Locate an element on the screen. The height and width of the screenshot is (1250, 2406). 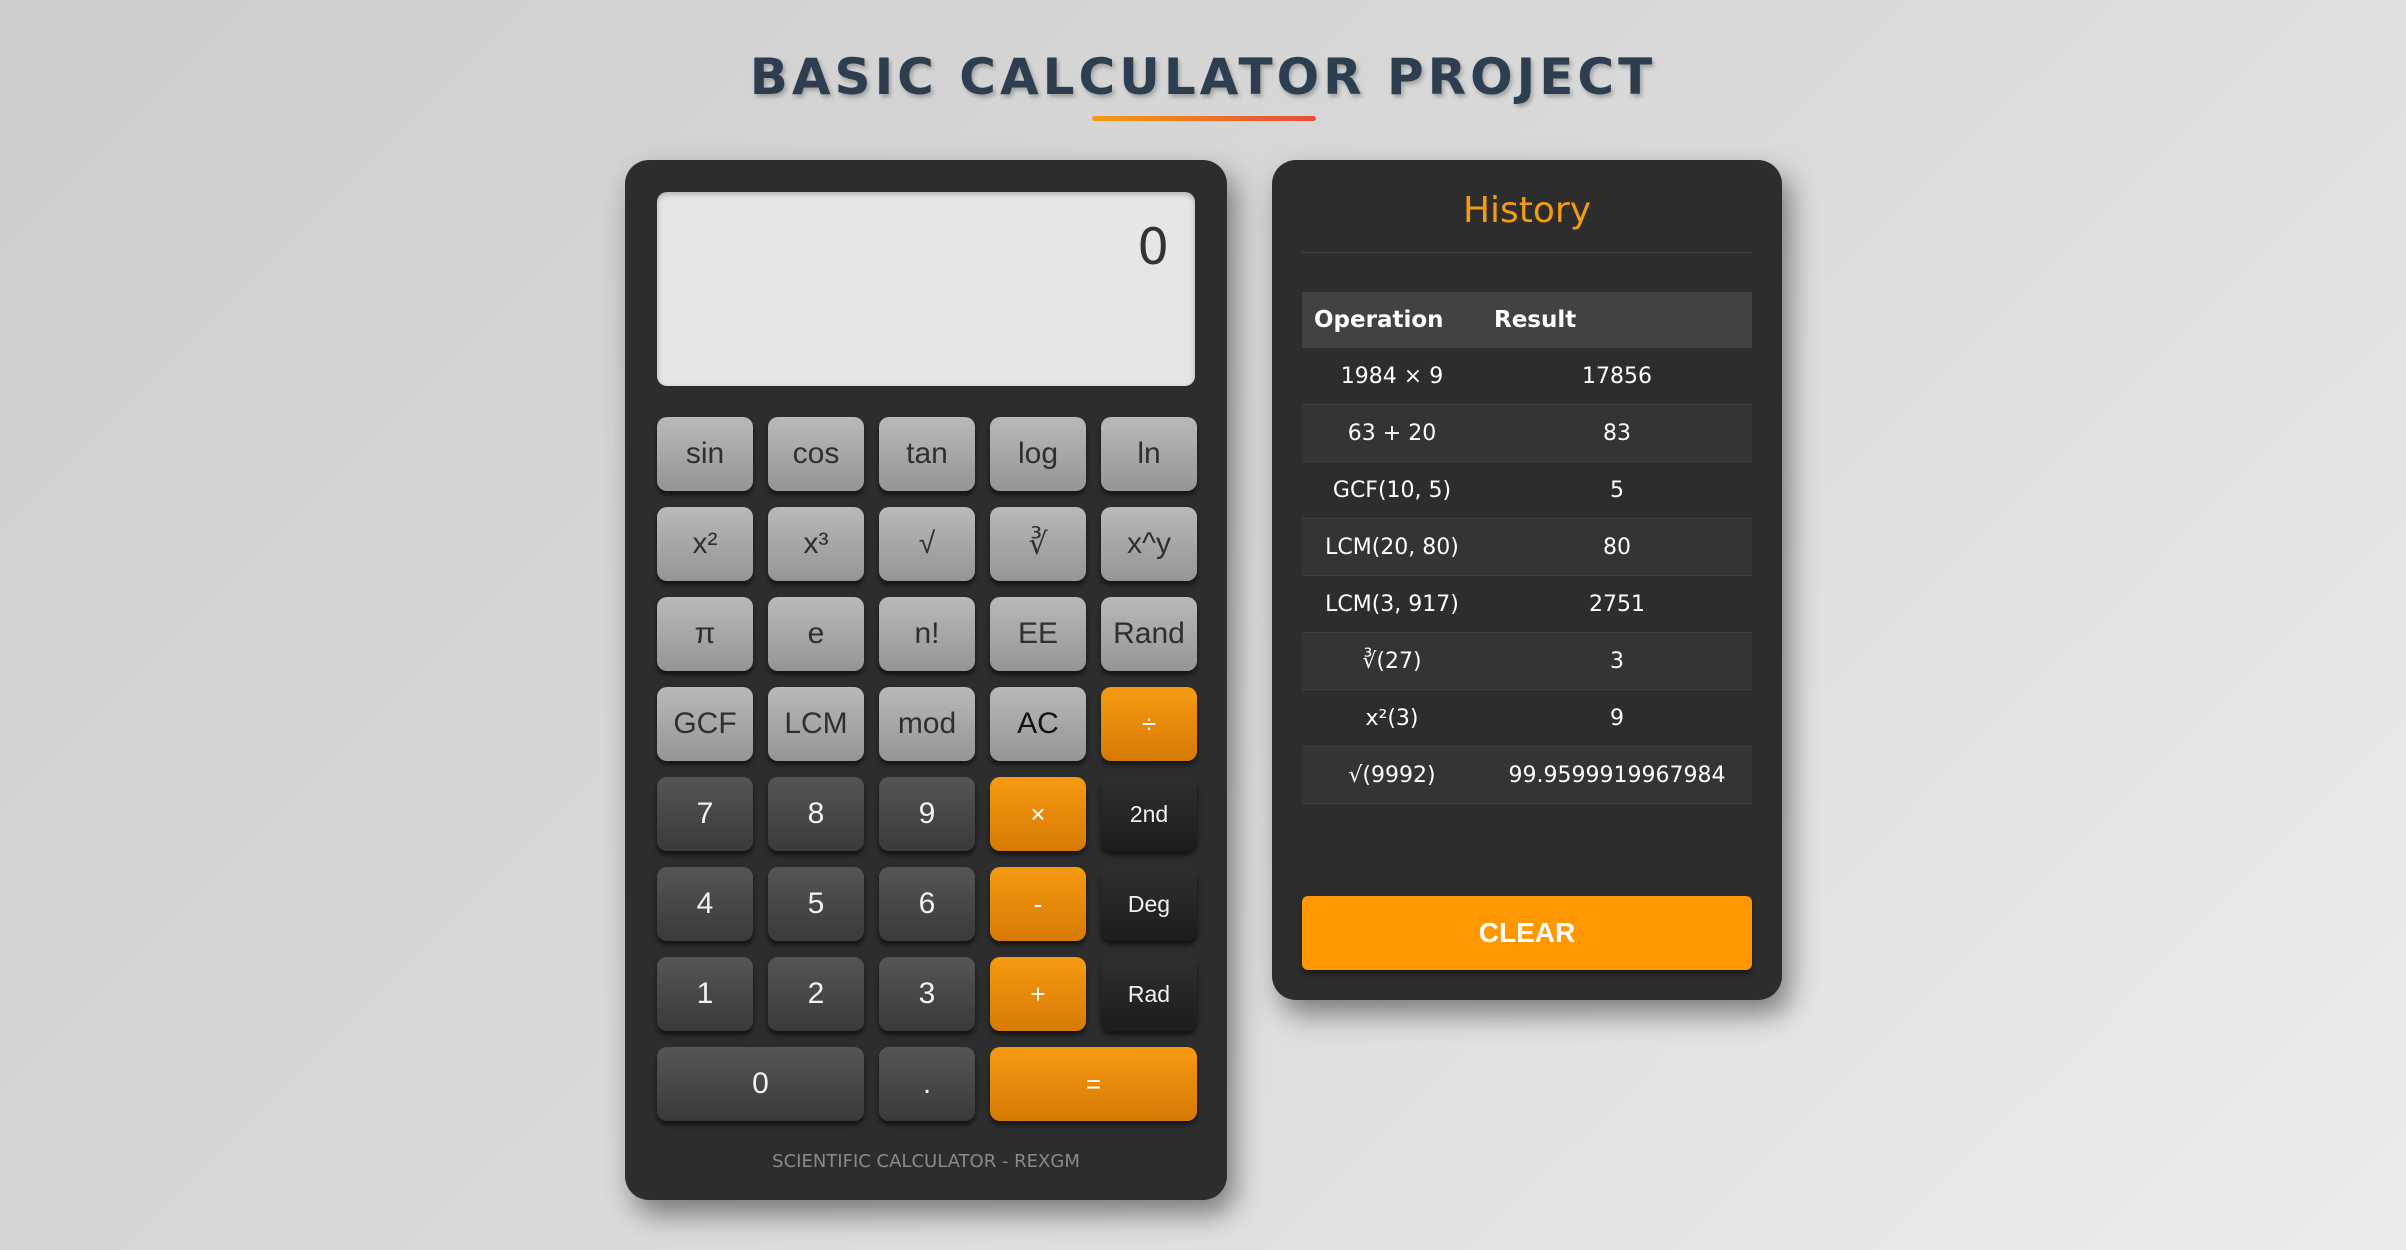
factorial-button: n! is located at coordinates (927, 634).